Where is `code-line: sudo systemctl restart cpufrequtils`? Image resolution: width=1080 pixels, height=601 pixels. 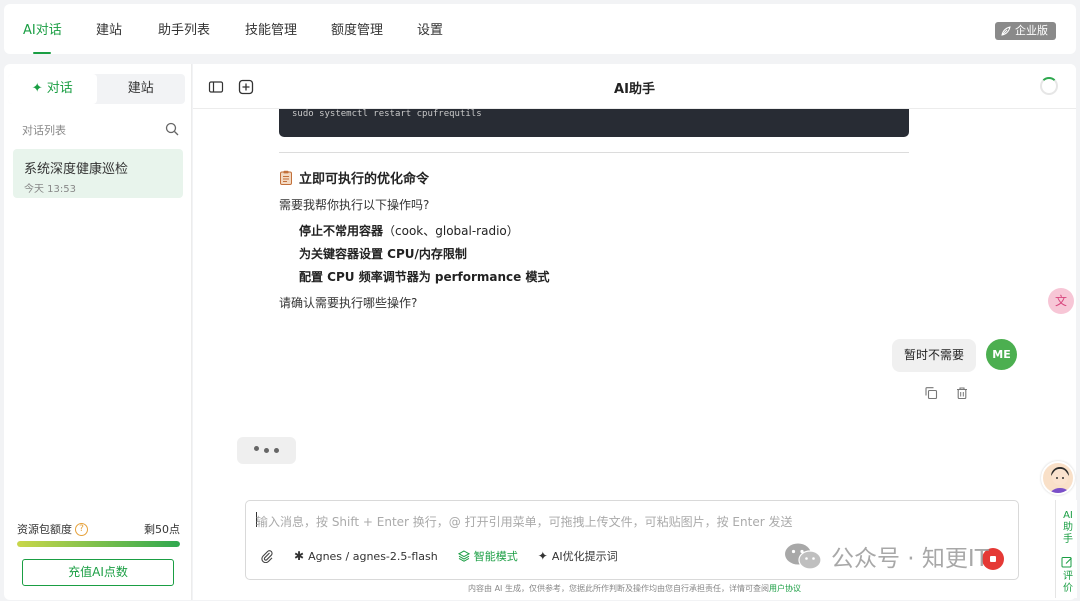
code-line: sudo systemctl restart cpufrequtils is located at coordinates (387, 114).